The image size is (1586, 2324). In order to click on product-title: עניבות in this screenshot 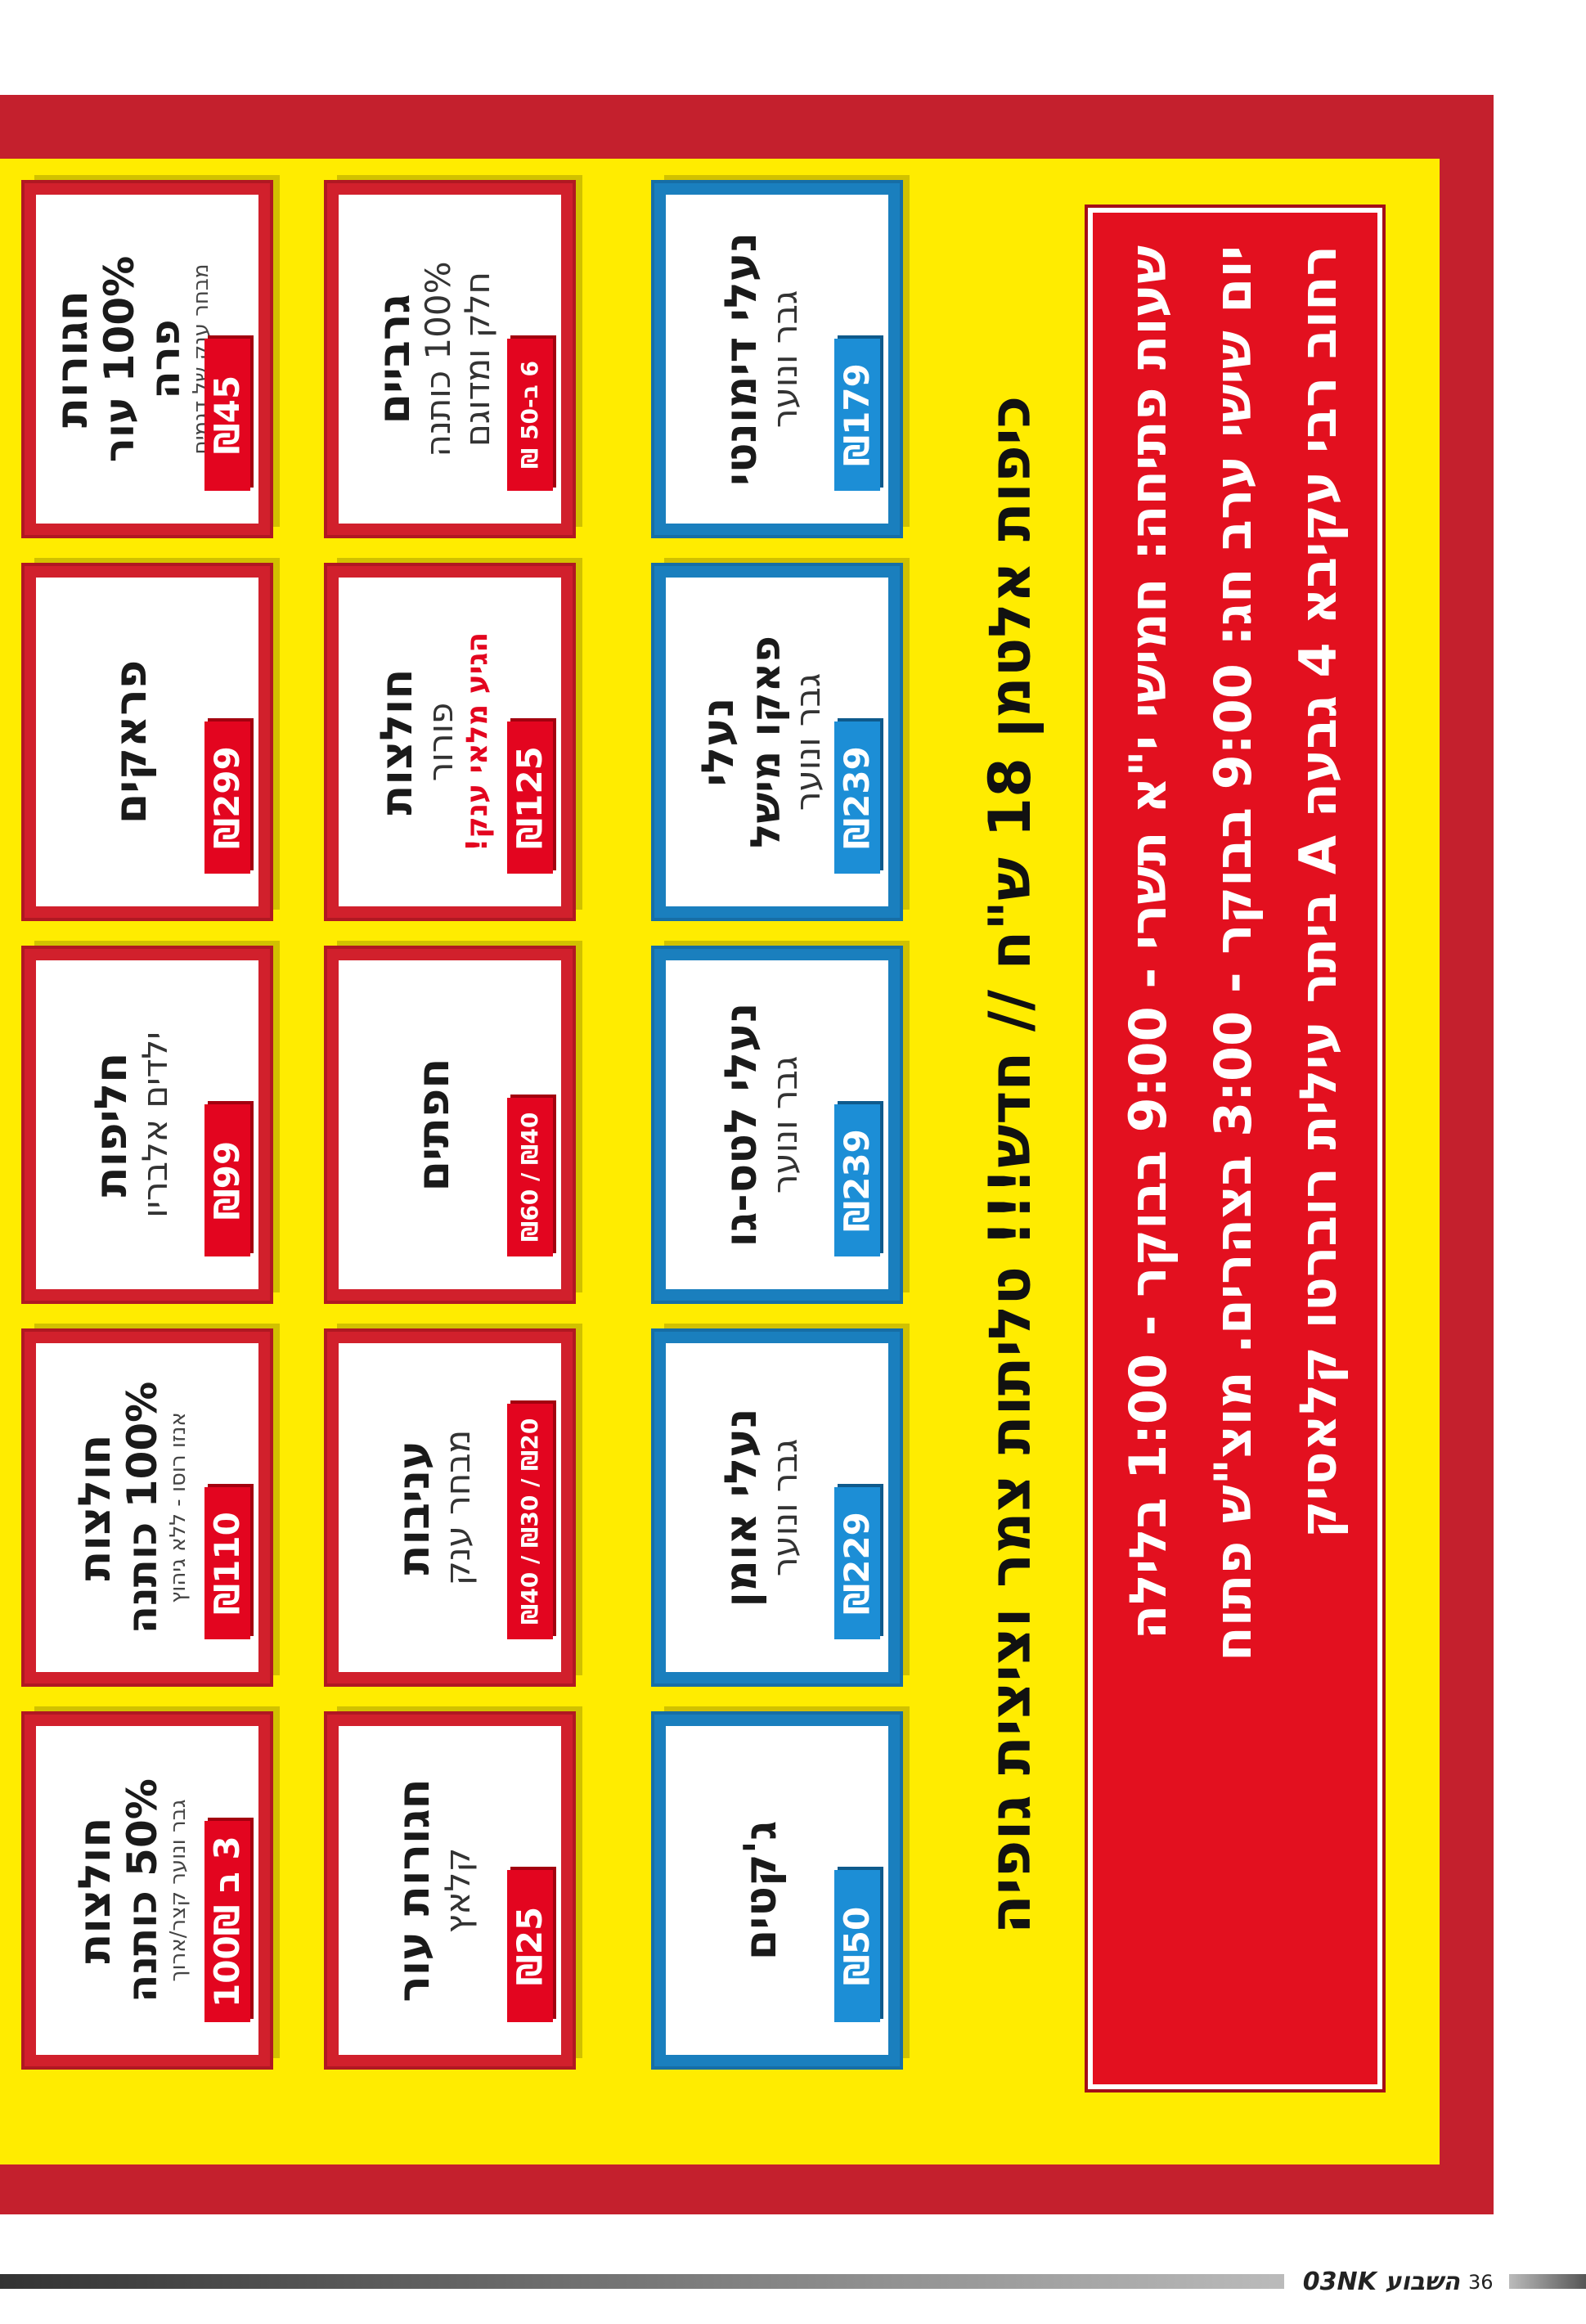, I will do `click(413, 1508)`.